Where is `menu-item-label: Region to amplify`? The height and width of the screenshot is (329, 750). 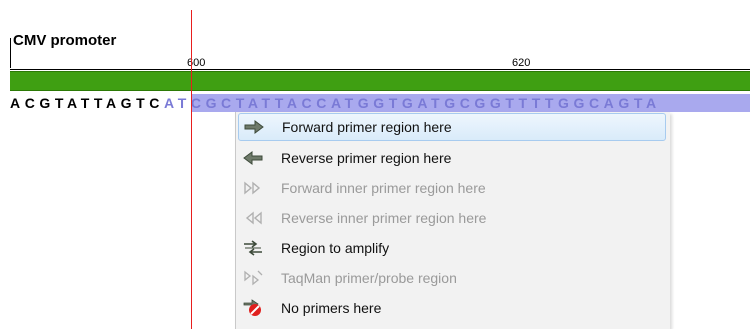
menu-item-label: Region to amplify is located at coordinates (335, 248).